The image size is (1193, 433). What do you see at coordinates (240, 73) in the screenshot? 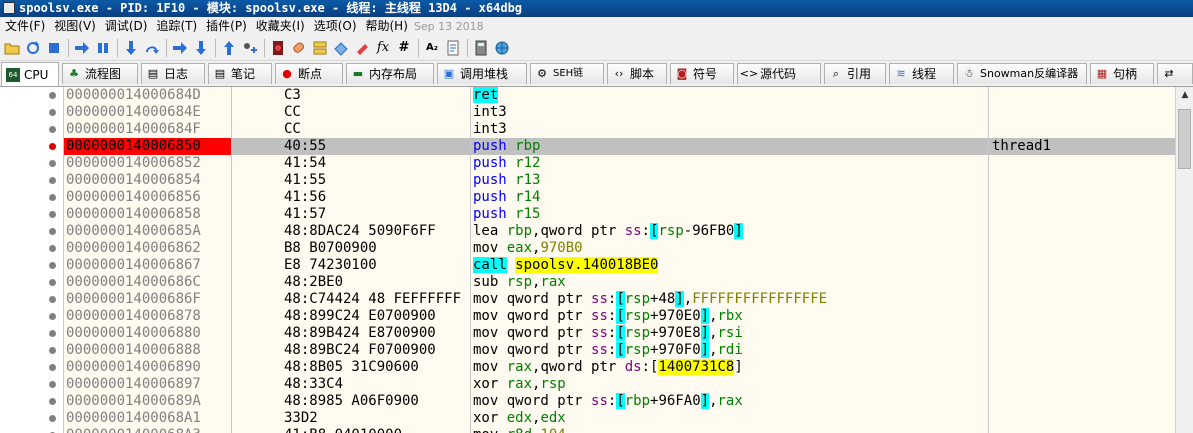
I see `tab-notes: ▤ 笔记` at bounding box center [240, 73].